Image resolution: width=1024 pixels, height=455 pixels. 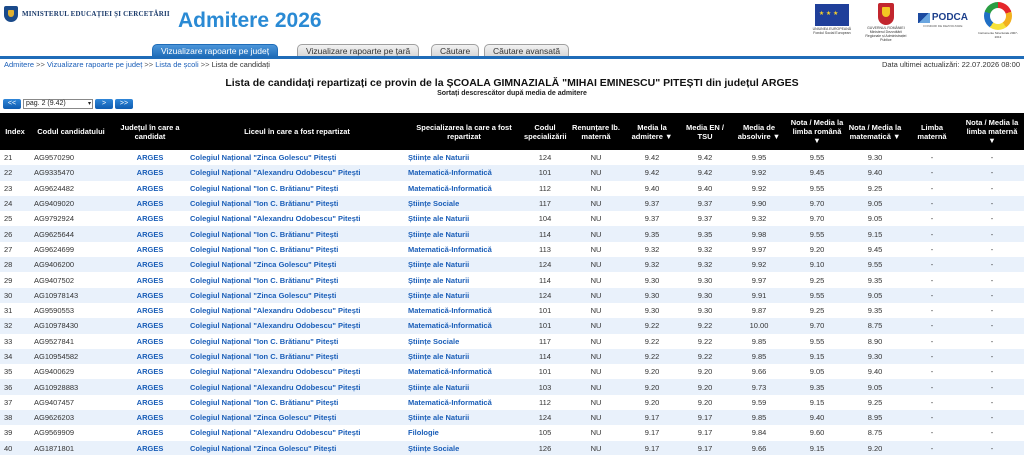 I want to click on cell-media-en: 9.32, so click(x=705, y=249).